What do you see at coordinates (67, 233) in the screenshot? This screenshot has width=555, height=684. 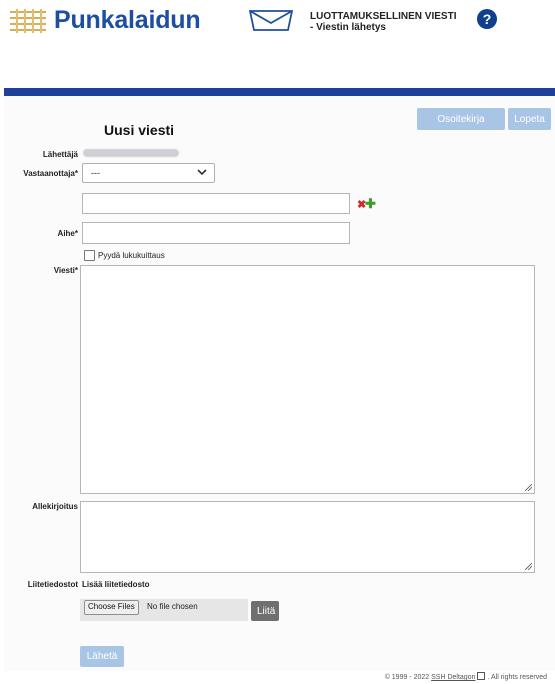 I see `subject-label: Aihe*` at bounding box center [67, 233].